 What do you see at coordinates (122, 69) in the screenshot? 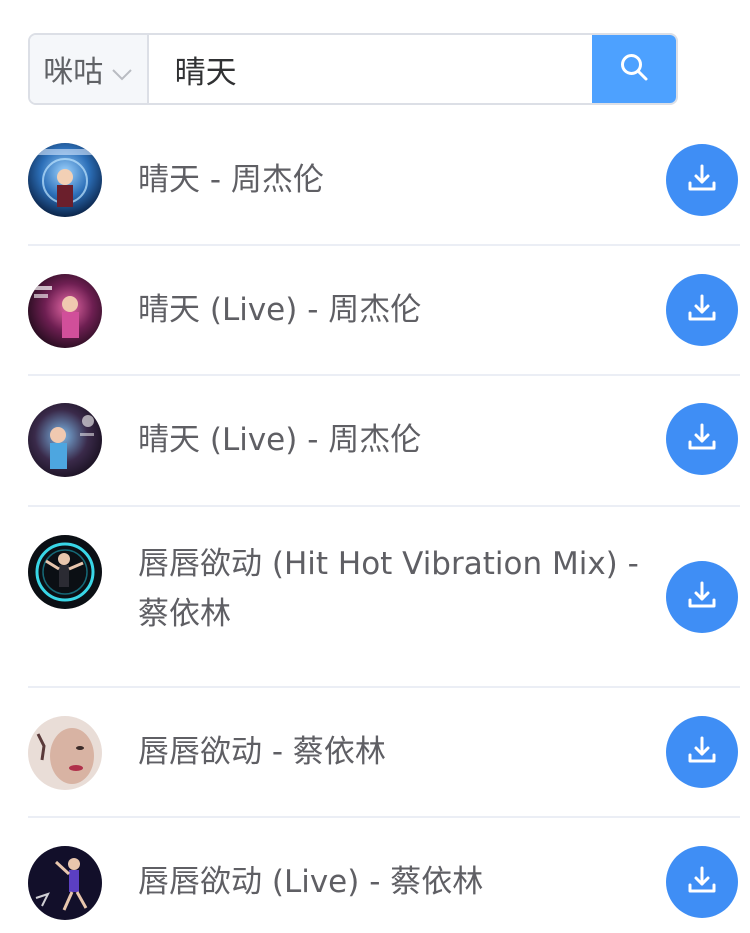
I see `chevron-down-icon` at bounding box center [122, 69].